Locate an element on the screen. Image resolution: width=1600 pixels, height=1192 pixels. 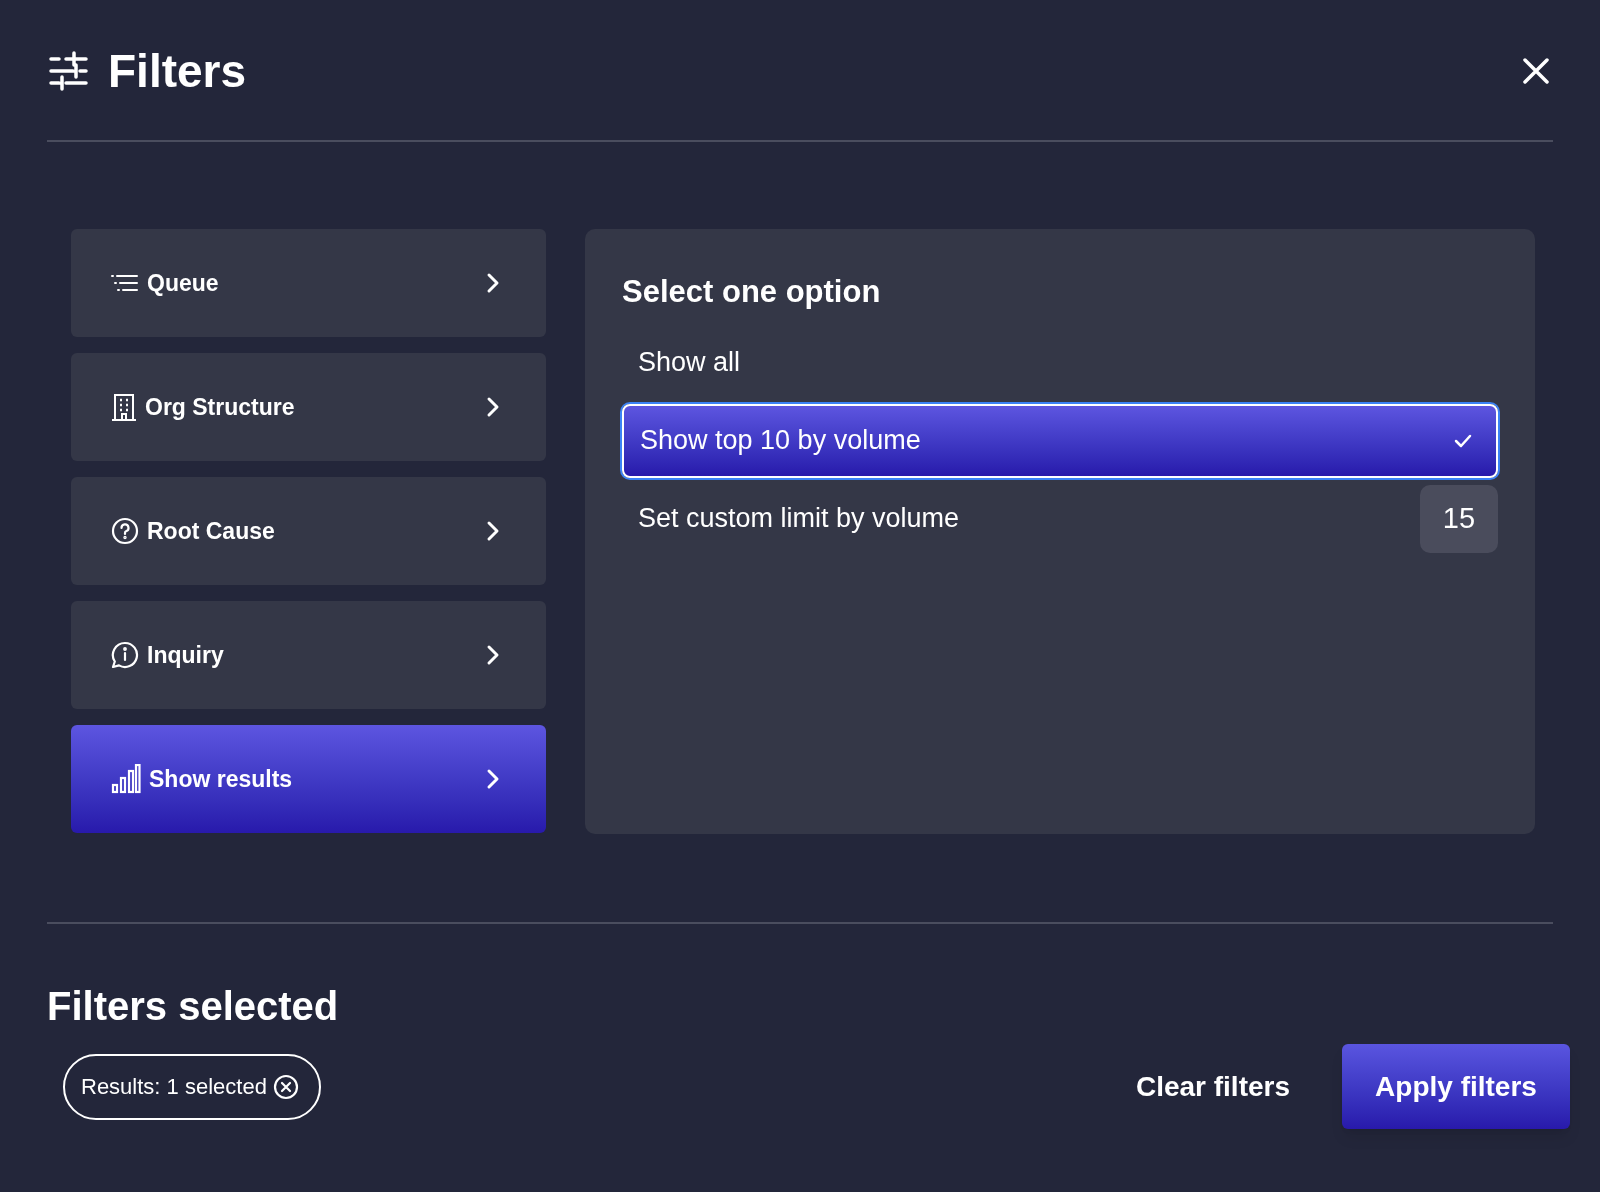
checkmark-icon is located at coordinates (1463, 440).